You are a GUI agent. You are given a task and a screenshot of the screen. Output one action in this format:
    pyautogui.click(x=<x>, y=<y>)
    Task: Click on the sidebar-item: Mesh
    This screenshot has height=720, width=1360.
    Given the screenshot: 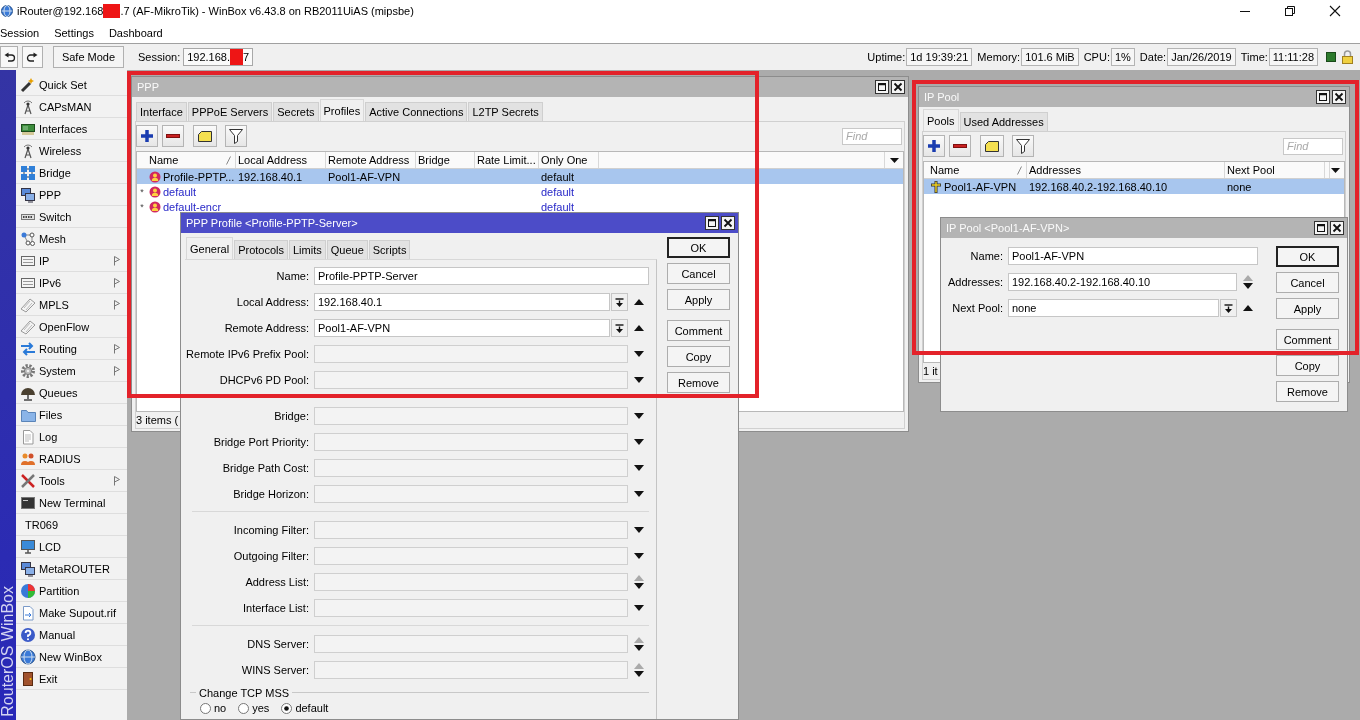 What is the action you would take?
    pyautogui.click(x=71, y=239)
    